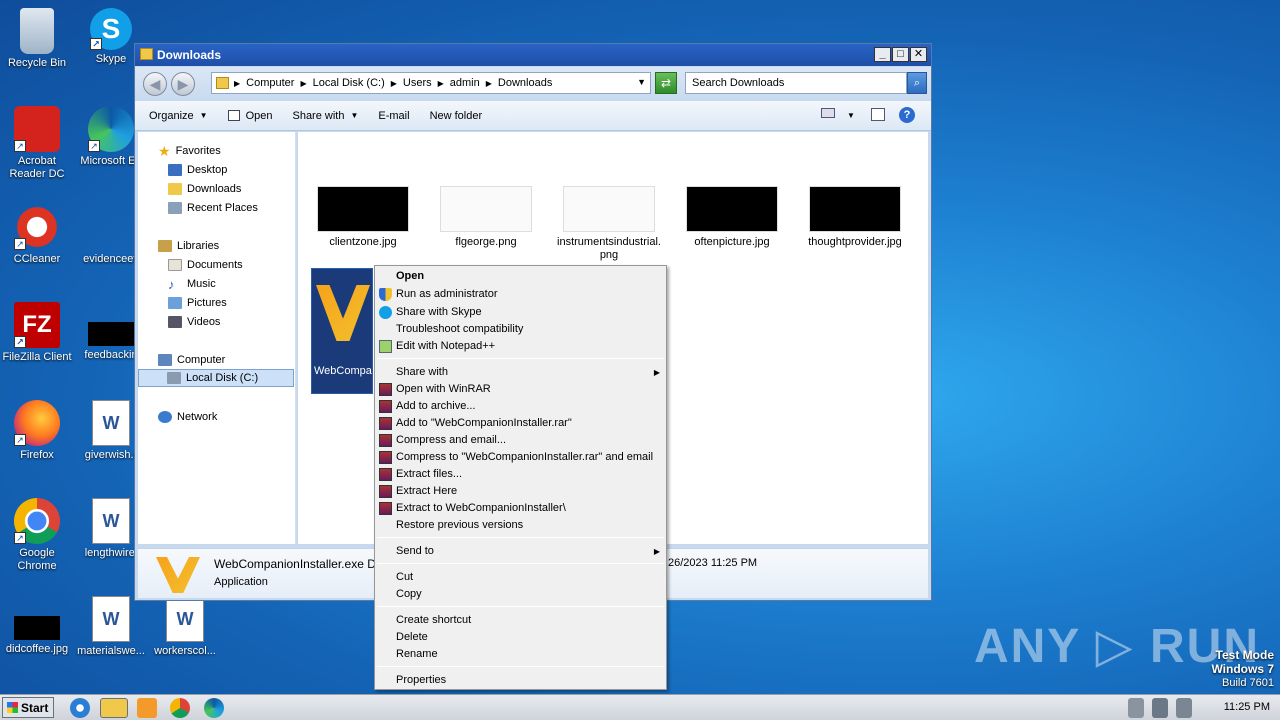 The height and width of the screenshot is (720, 1280). I want to click on close-button: ✕, so click(918, 54).